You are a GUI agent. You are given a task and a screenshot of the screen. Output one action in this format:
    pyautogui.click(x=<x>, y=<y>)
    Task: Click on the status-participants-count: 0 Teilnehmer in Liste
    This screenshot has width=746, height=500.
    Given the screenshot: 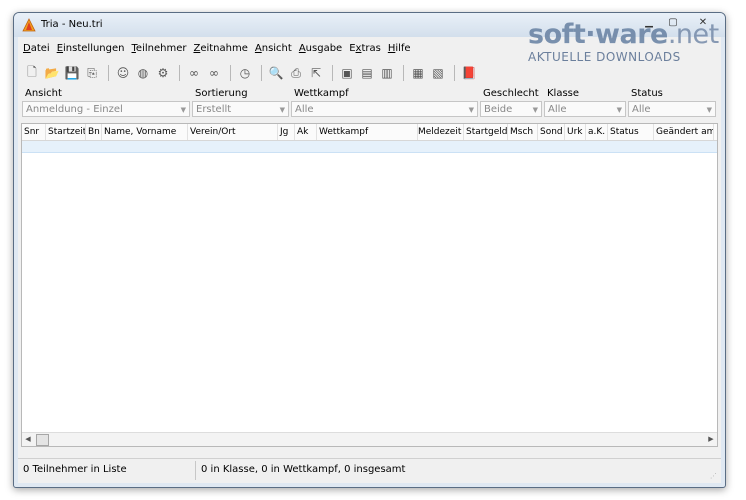 What is the action you would take?
    pyautogui.click(x=75, y=469)
    